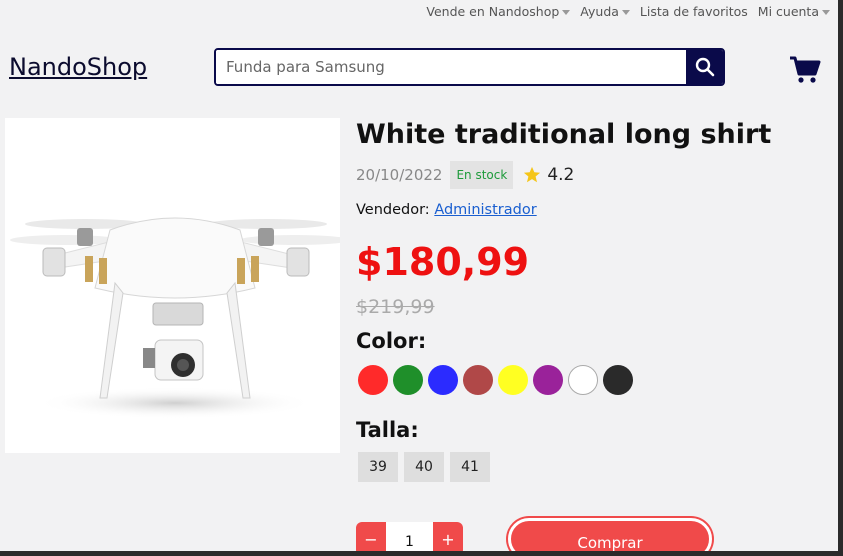  What do you see at coordinates (610, 534) in the screenshot?
I see `buy-button: Comprar` at bounding box center [610, 534].